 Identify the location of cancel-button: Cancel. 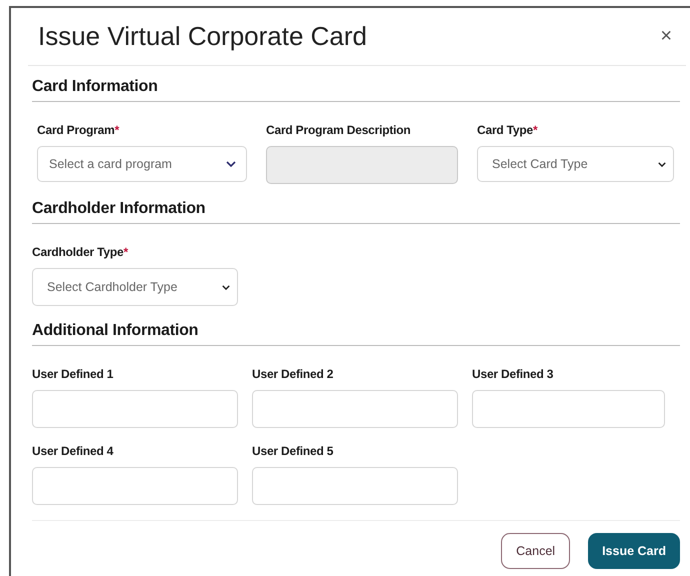
(535, 551).